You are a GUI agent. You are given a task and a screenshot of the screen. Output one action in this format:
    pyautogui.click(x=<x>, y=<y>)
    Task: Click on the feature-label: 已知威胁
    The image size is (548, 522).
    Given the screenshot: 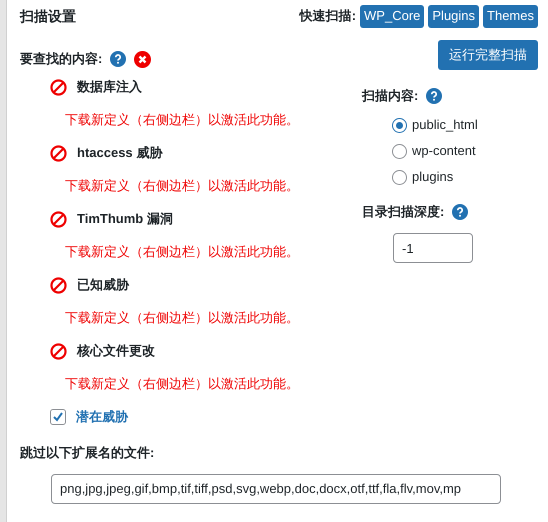 What is the action you would take?
    pyautogui.click(x=103, y=285)
    